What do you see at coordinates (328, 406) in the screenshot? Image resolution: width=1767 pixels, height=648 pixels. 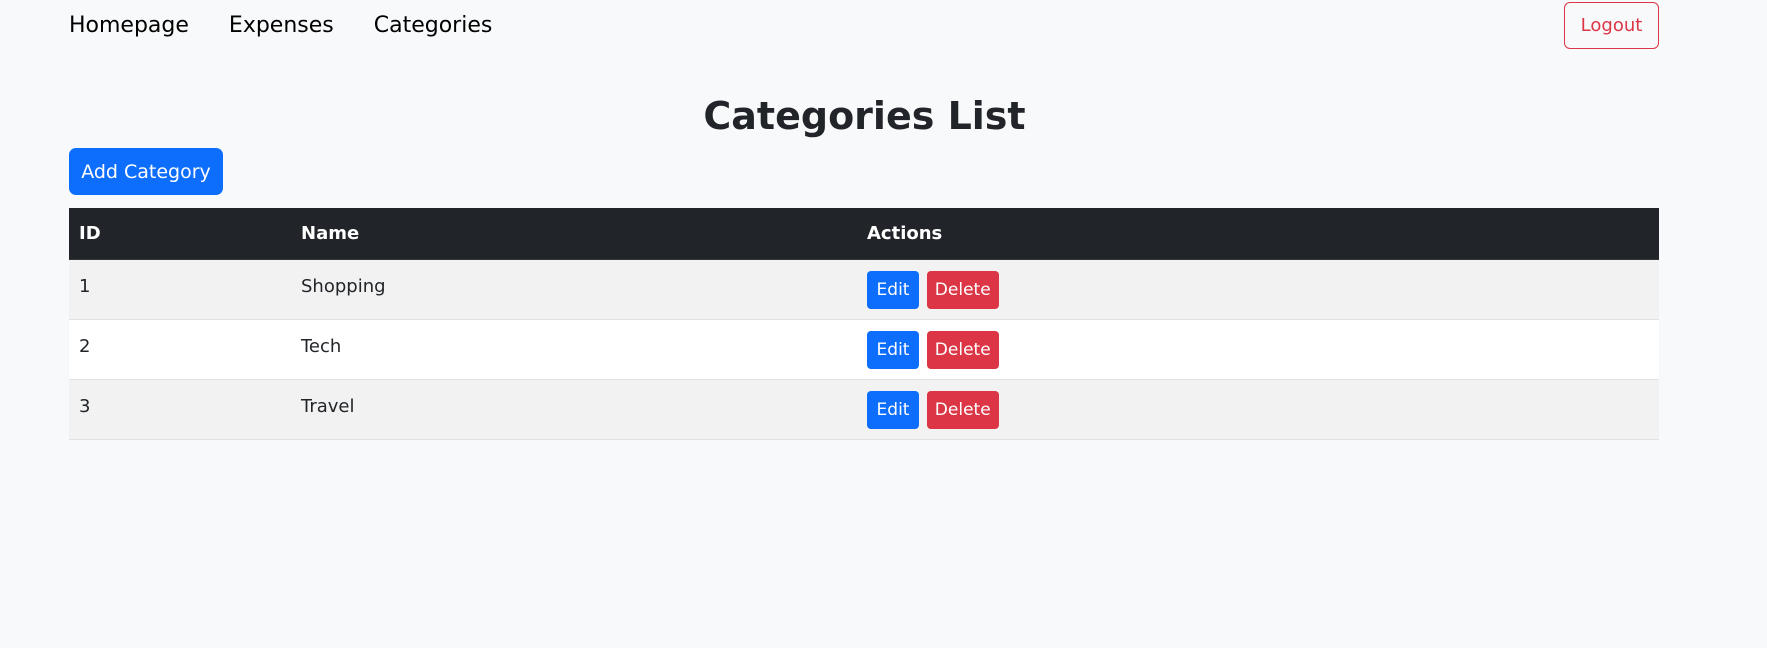 I see `cell-name-text: Travel` at bounding box center [328, 406].